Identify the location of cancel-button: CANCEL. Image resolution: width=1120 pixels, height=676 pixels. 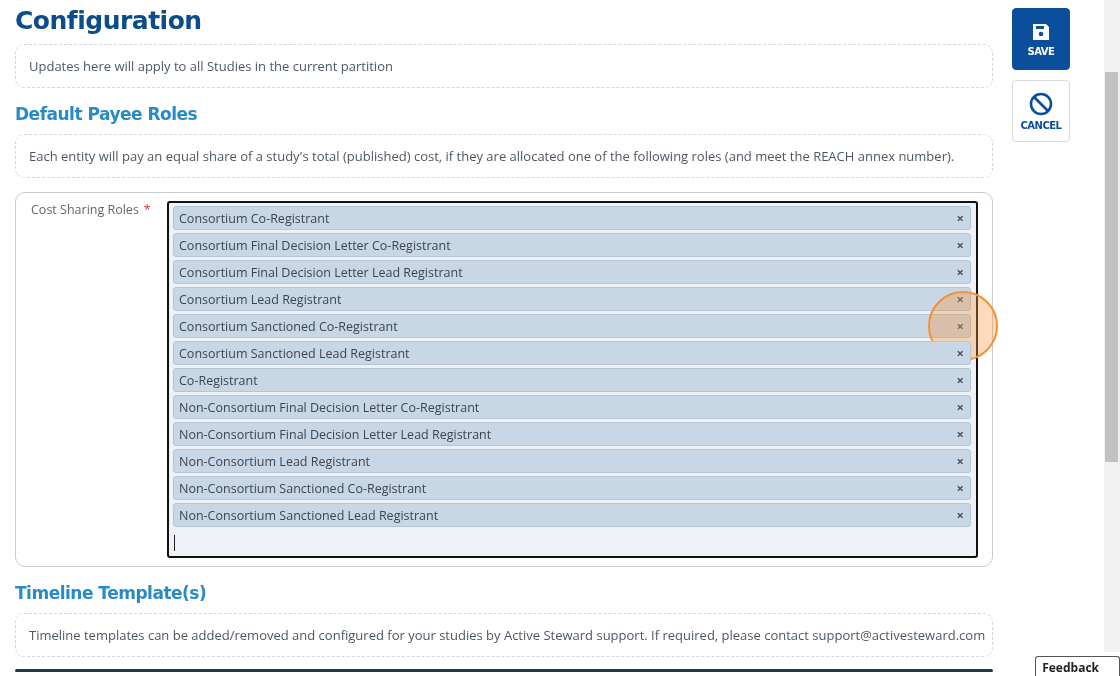
(1041, 111).